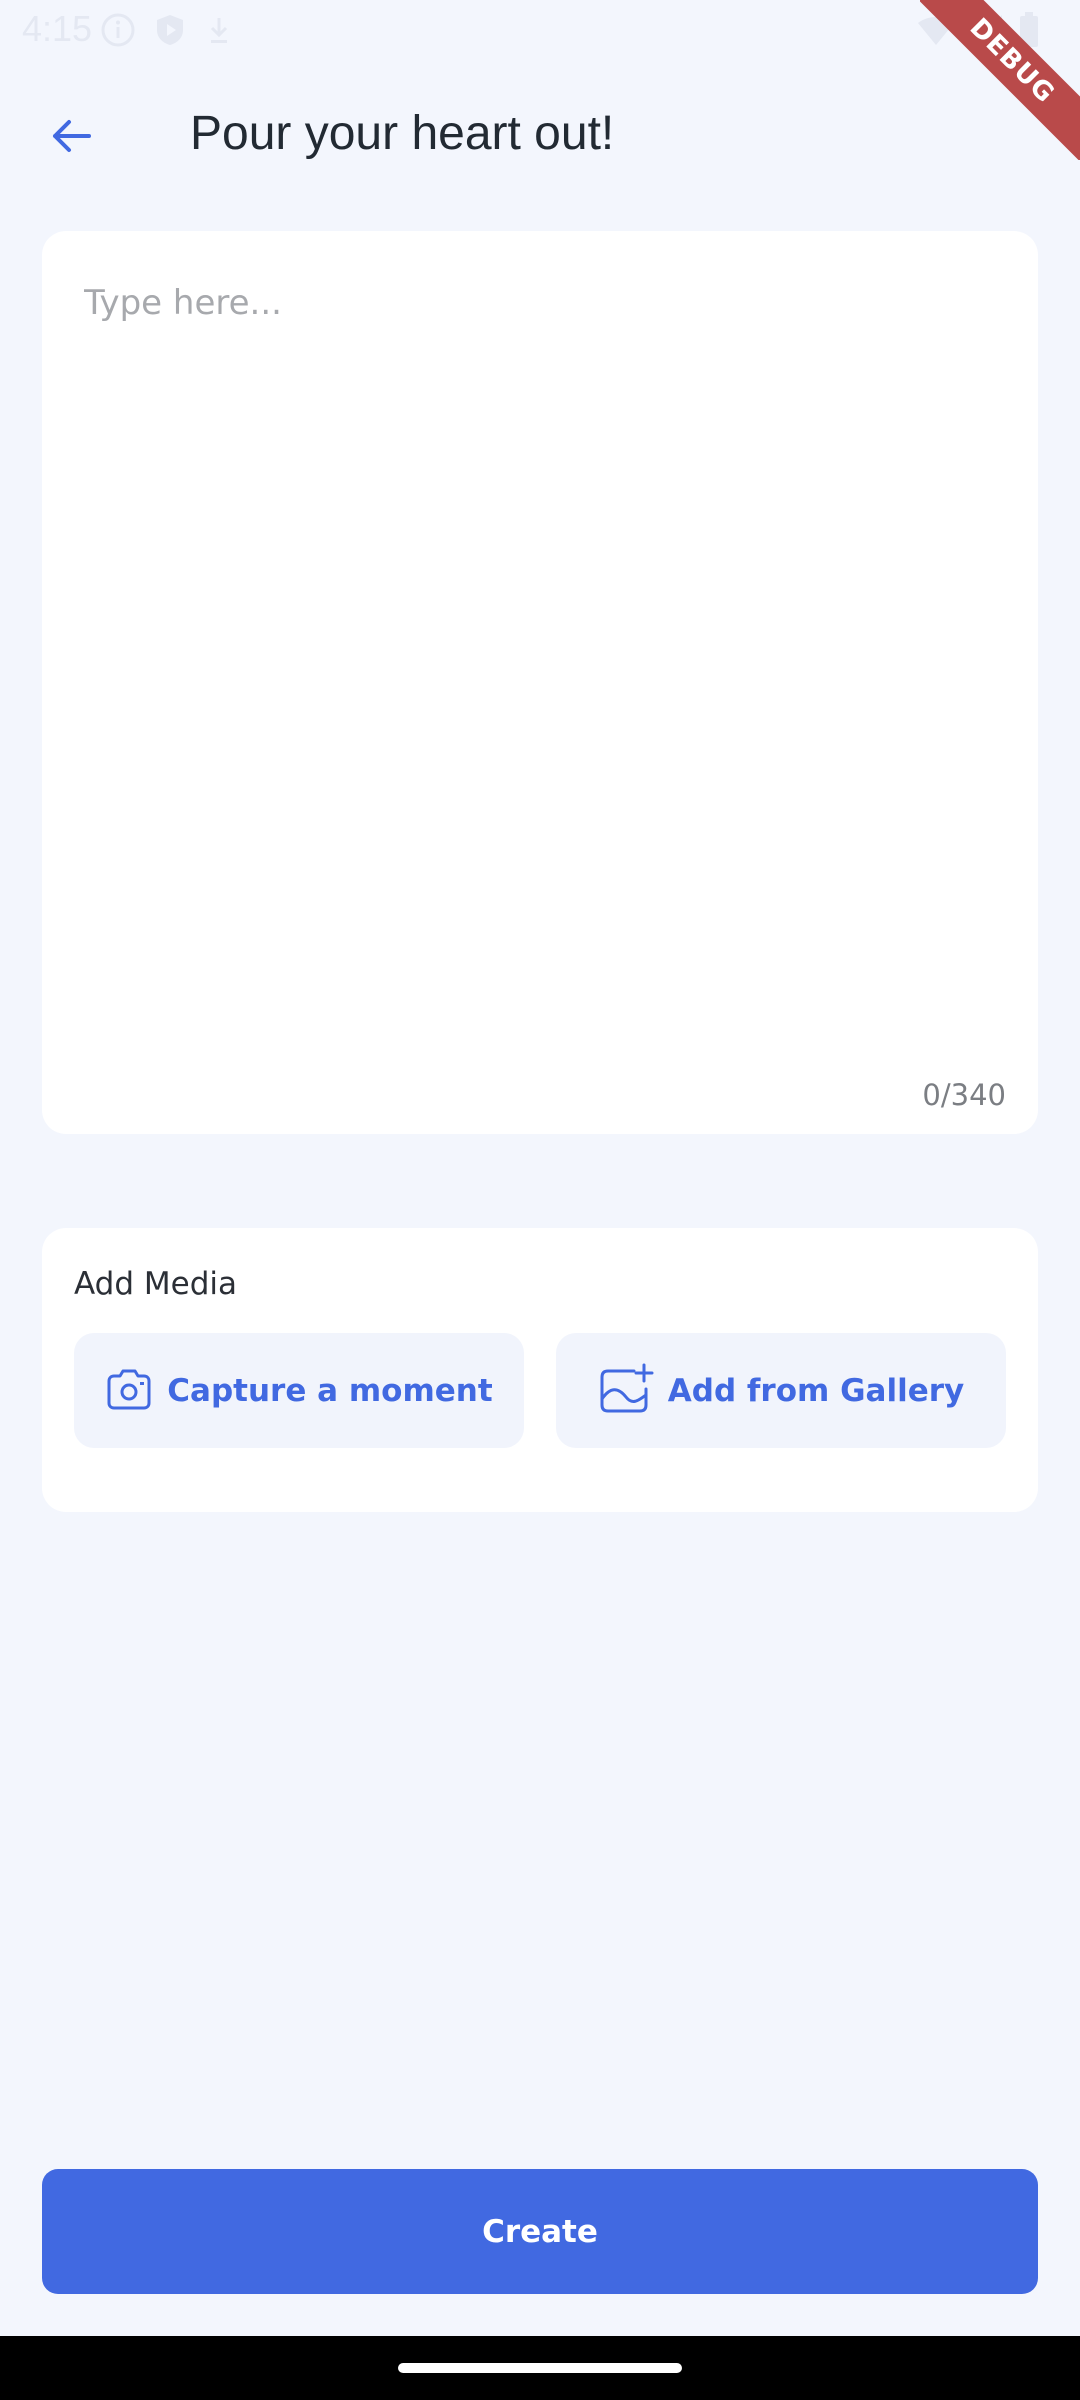 The image size is (1080, 2400). I want to click on info-icon, so click(118, 32).